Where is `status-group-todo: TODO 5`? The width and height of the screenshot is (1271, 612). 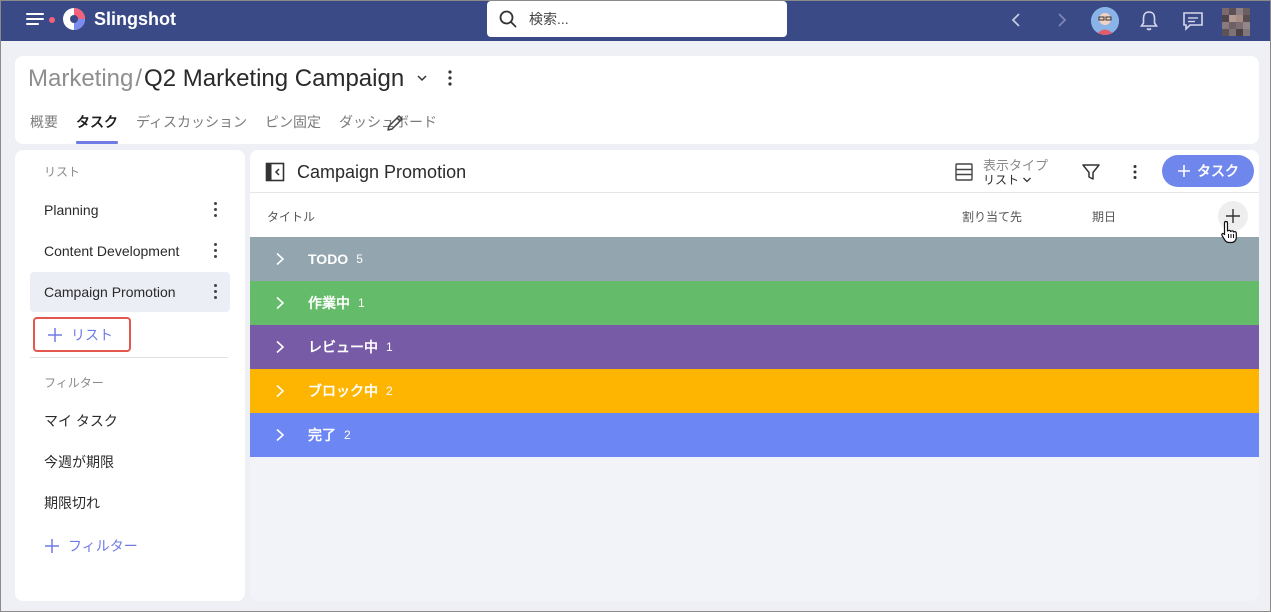 status-group-todo: TODO 5 is located at coordinates (754, 259).